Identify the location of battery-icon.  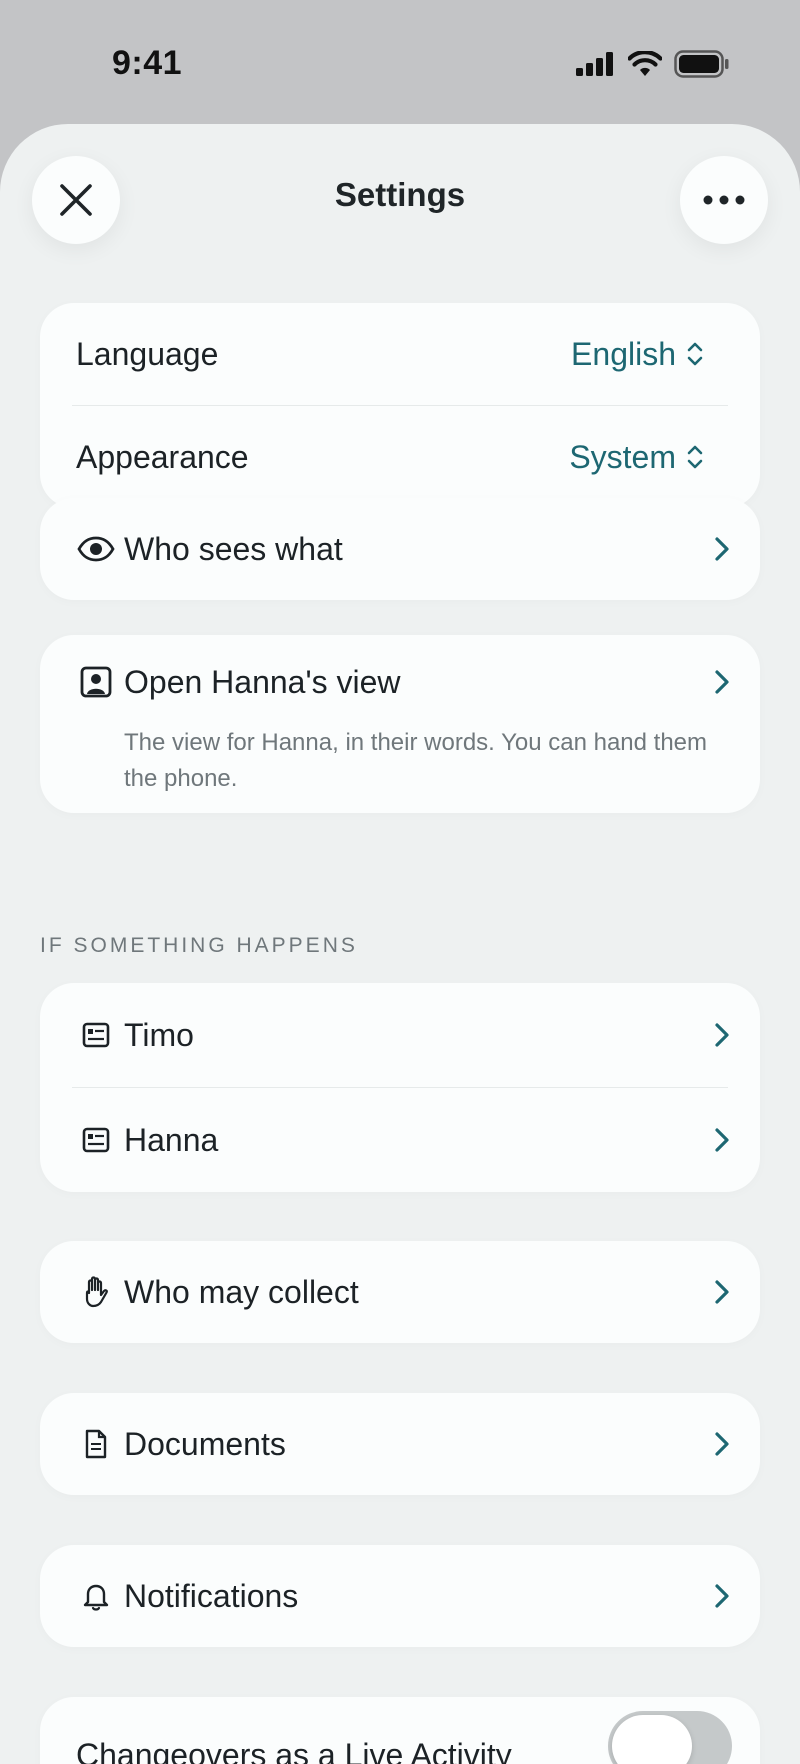
(701, 64).